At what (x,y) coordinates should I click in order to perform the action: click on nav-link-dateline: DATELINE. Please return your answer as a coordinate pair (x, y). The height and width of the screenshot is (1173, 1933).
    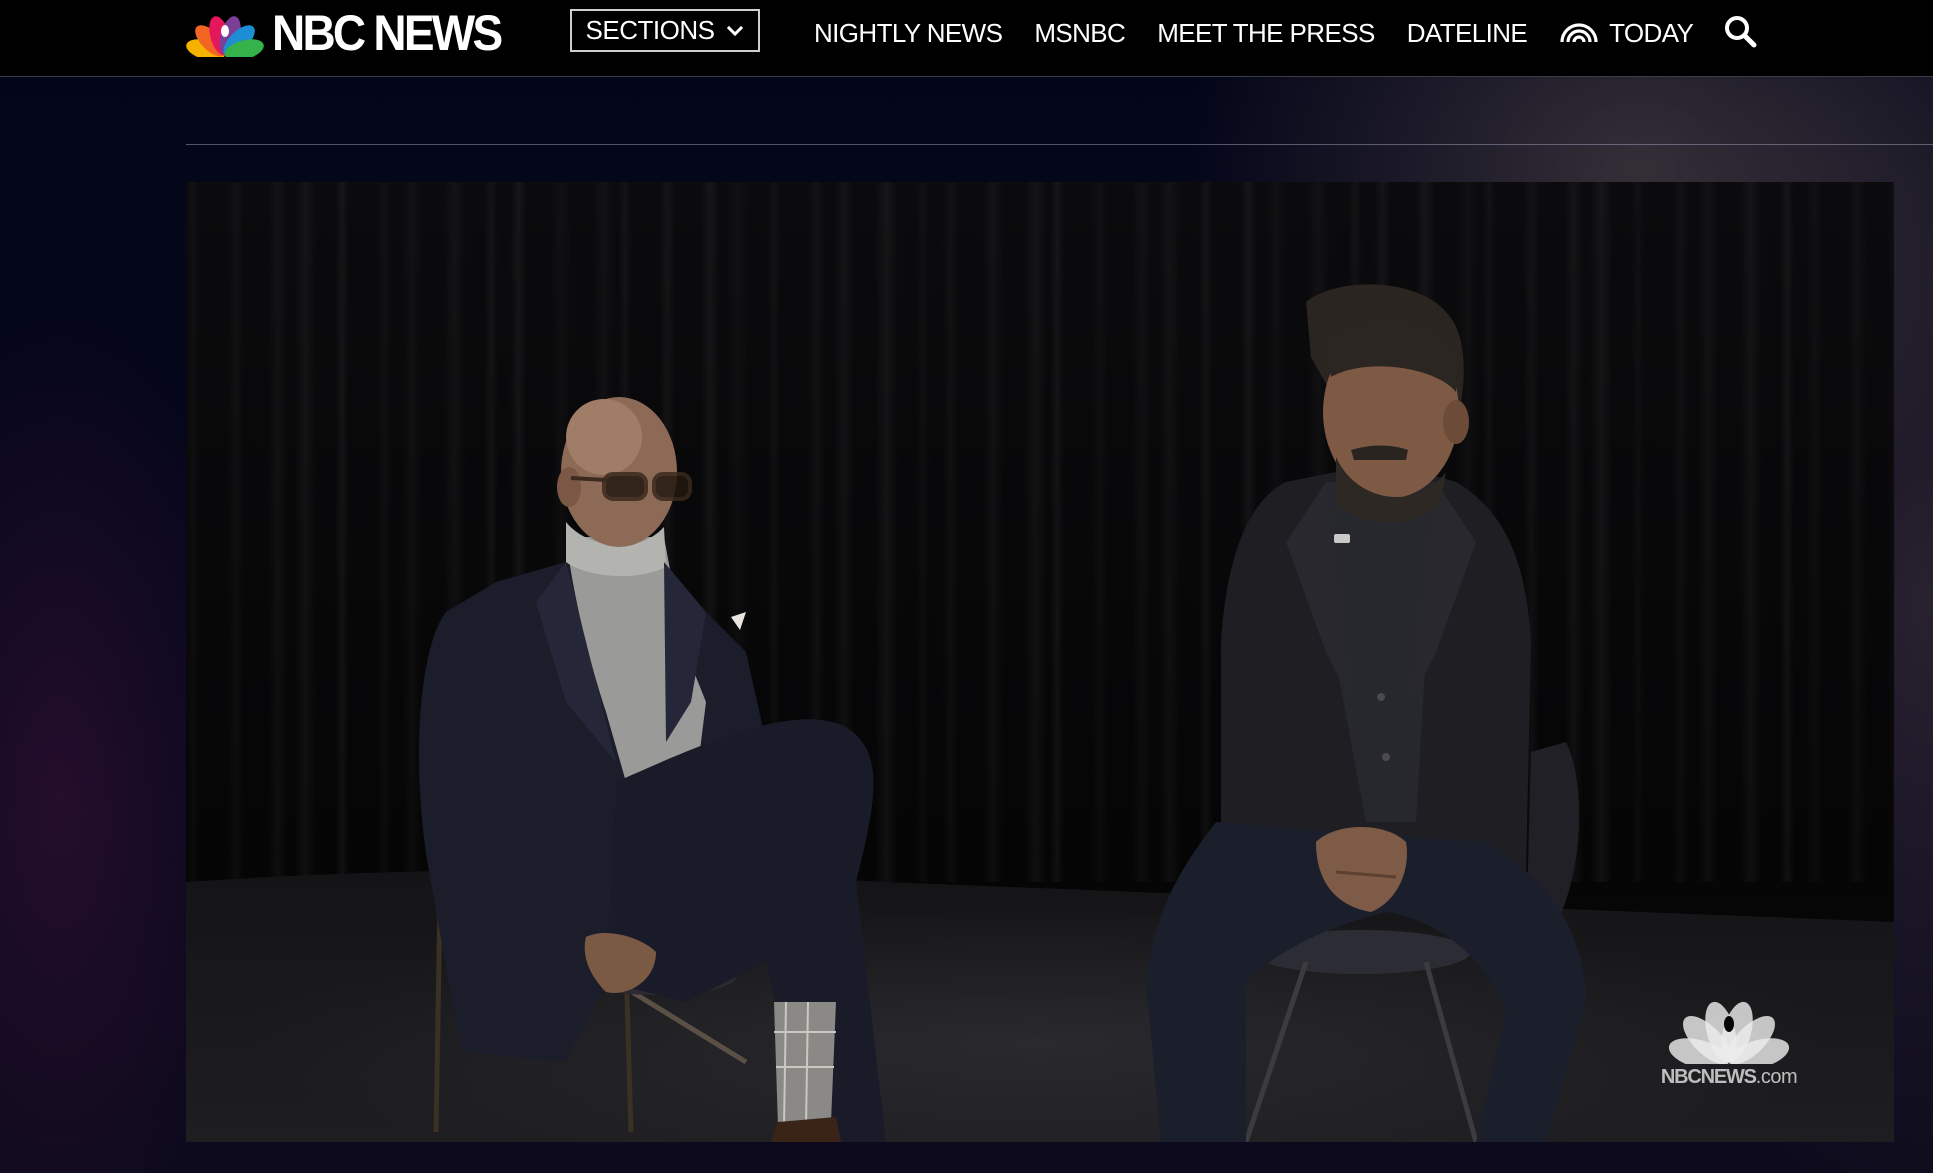
    Looking at the image, I should click on (1467, 33).